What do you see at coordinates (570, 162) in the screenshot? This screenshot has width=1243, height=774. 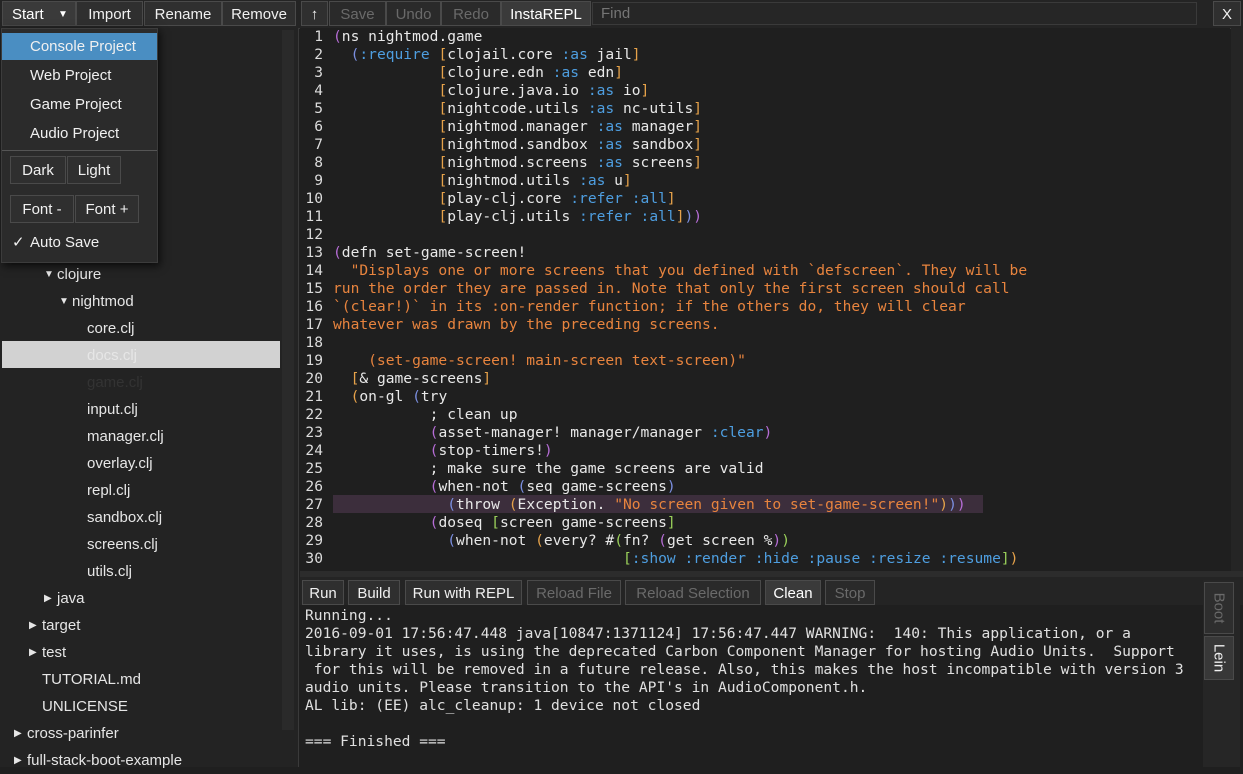 I see `code-line: [nightmod.screens :as screens]` at bounding box center [570, 162].